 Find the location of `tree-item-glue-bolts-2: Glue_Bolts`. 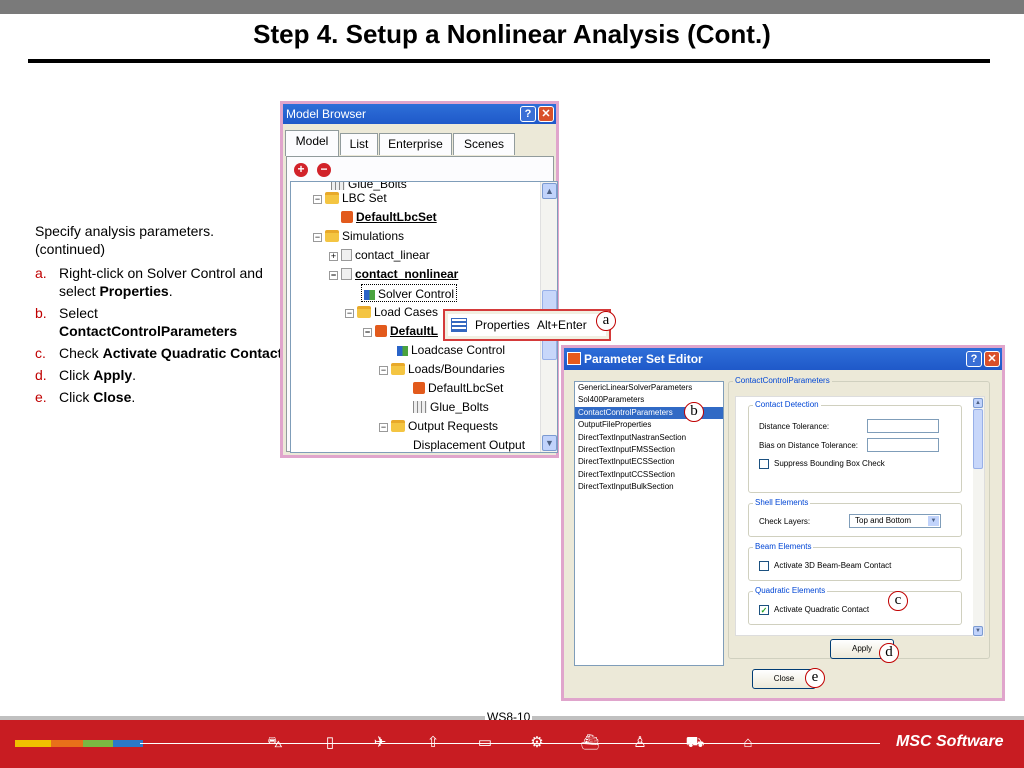

tree-item-glue-bolts-2: Glue_Bolts is located at coordinates (451, 407).